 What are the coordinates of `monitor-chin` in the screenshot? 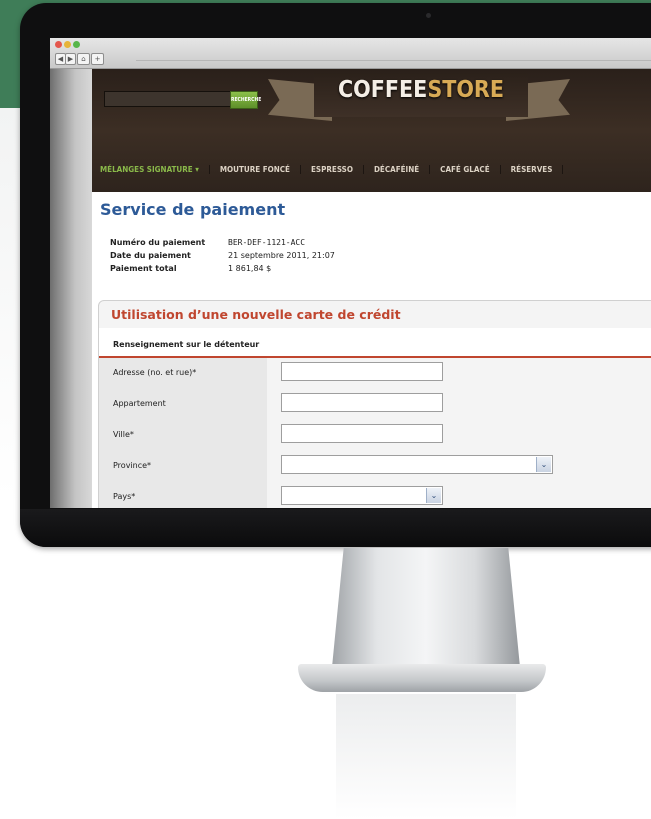 It's located at (335, 528).